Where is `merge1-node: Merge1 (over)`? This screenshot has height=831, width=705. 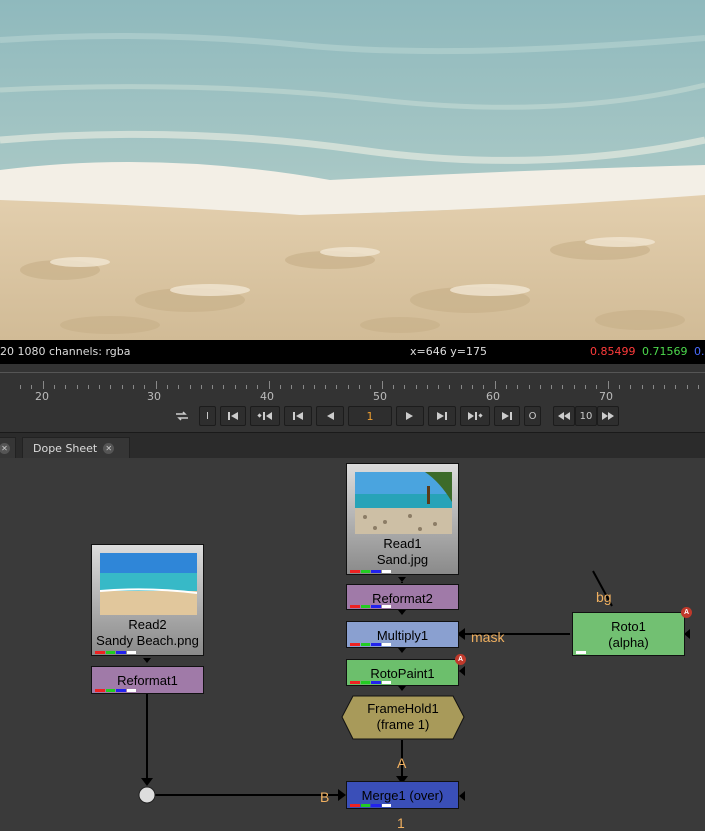 merge1-node: Merge1 (over) is located at coordinates (402, 795).